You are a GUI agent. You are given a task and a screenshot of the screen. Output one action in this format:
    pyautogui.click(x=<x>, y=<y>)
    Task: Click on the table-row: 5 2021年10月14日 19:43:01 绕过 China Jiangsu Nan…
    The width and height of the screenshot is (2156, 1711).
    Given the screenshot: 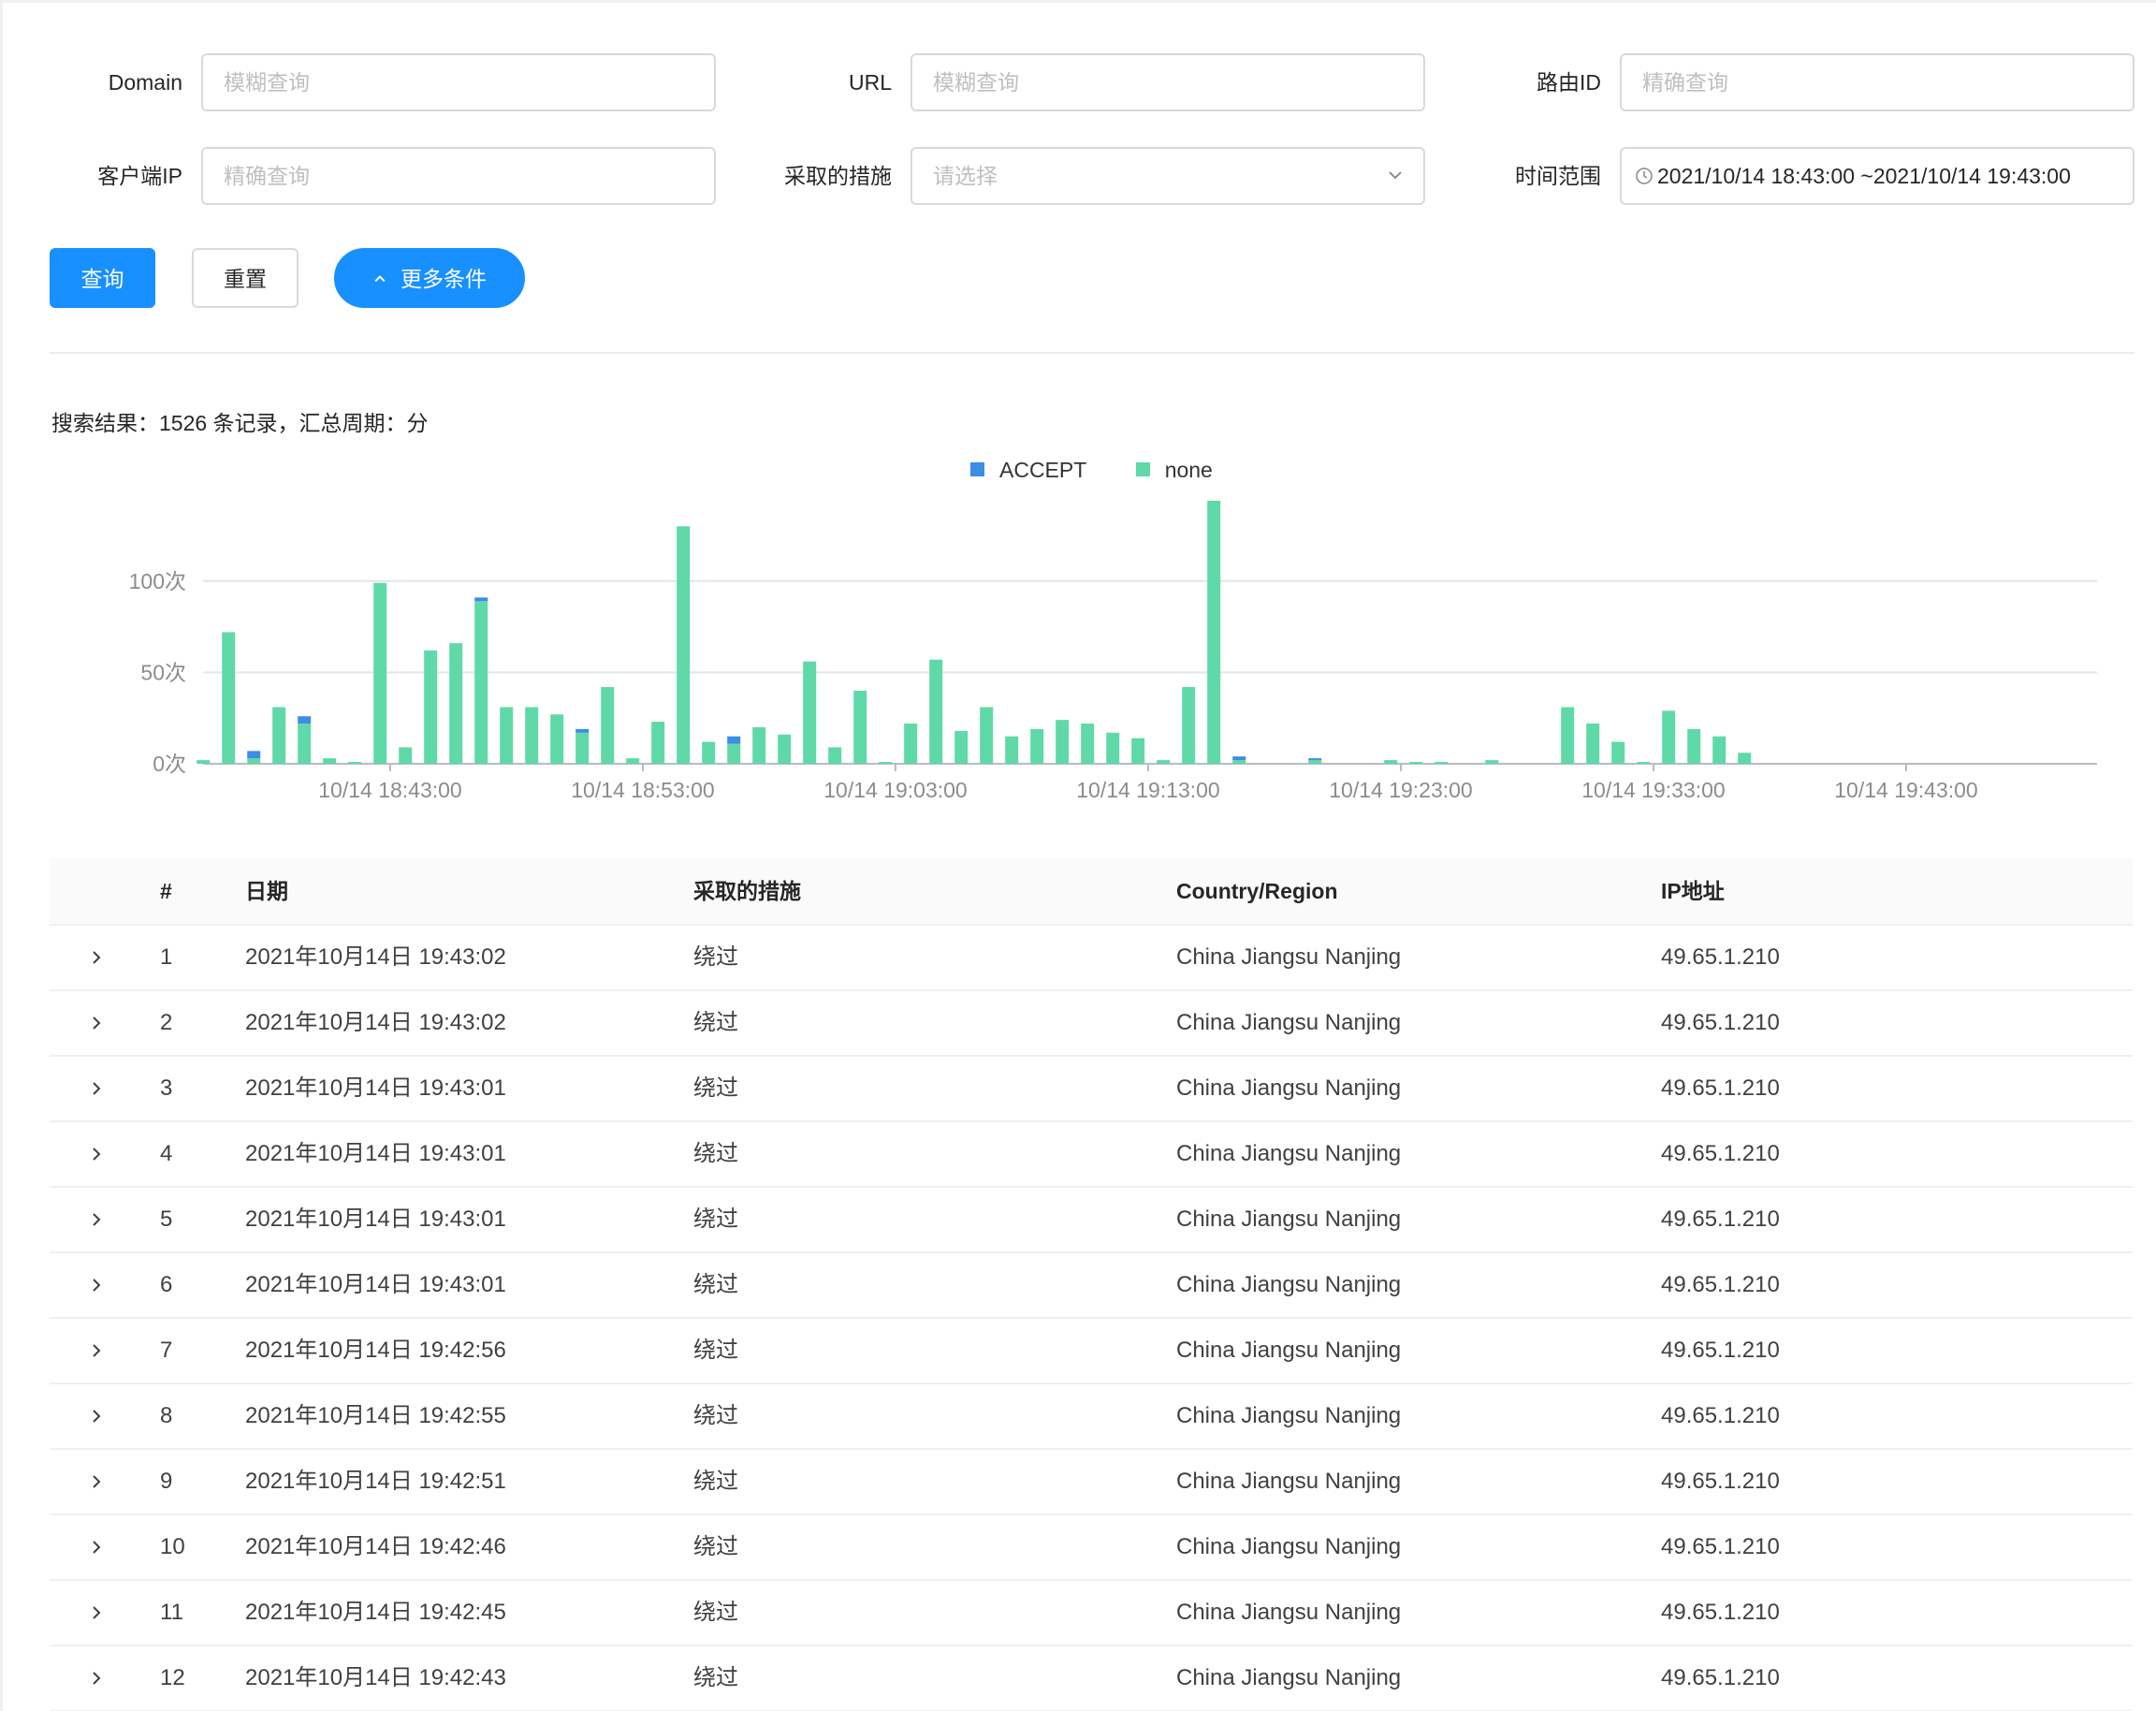 What is the action you would take?
    pyautogui.click(x=1091, y=1220)
    